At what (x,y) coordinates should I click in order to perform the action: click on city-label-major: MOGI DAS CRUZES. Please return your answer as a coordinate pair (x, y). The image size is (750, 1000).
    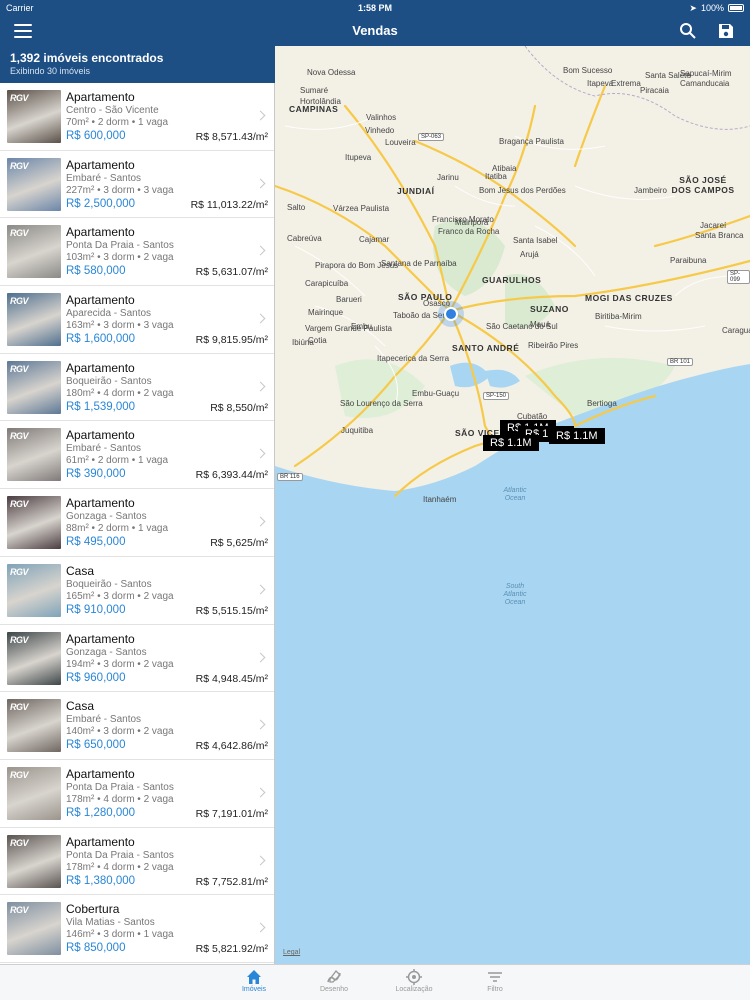
    Looking at the image, I should click on (629, 298).